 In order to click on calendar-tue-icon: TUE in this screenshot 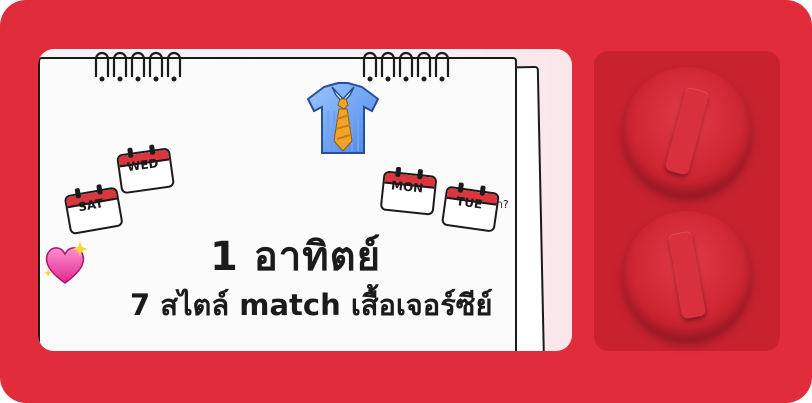, I will do `click(470, 206)`.